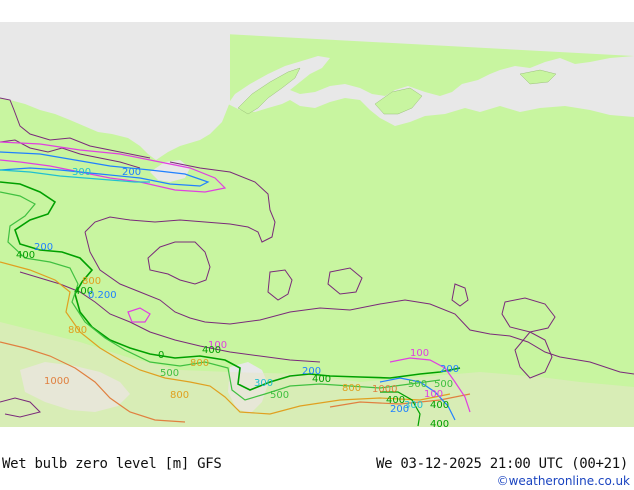 This screenshot has height=490, width=634. I want to click on credit-link: ©weatheronline.co.uk, so click(563, 481).